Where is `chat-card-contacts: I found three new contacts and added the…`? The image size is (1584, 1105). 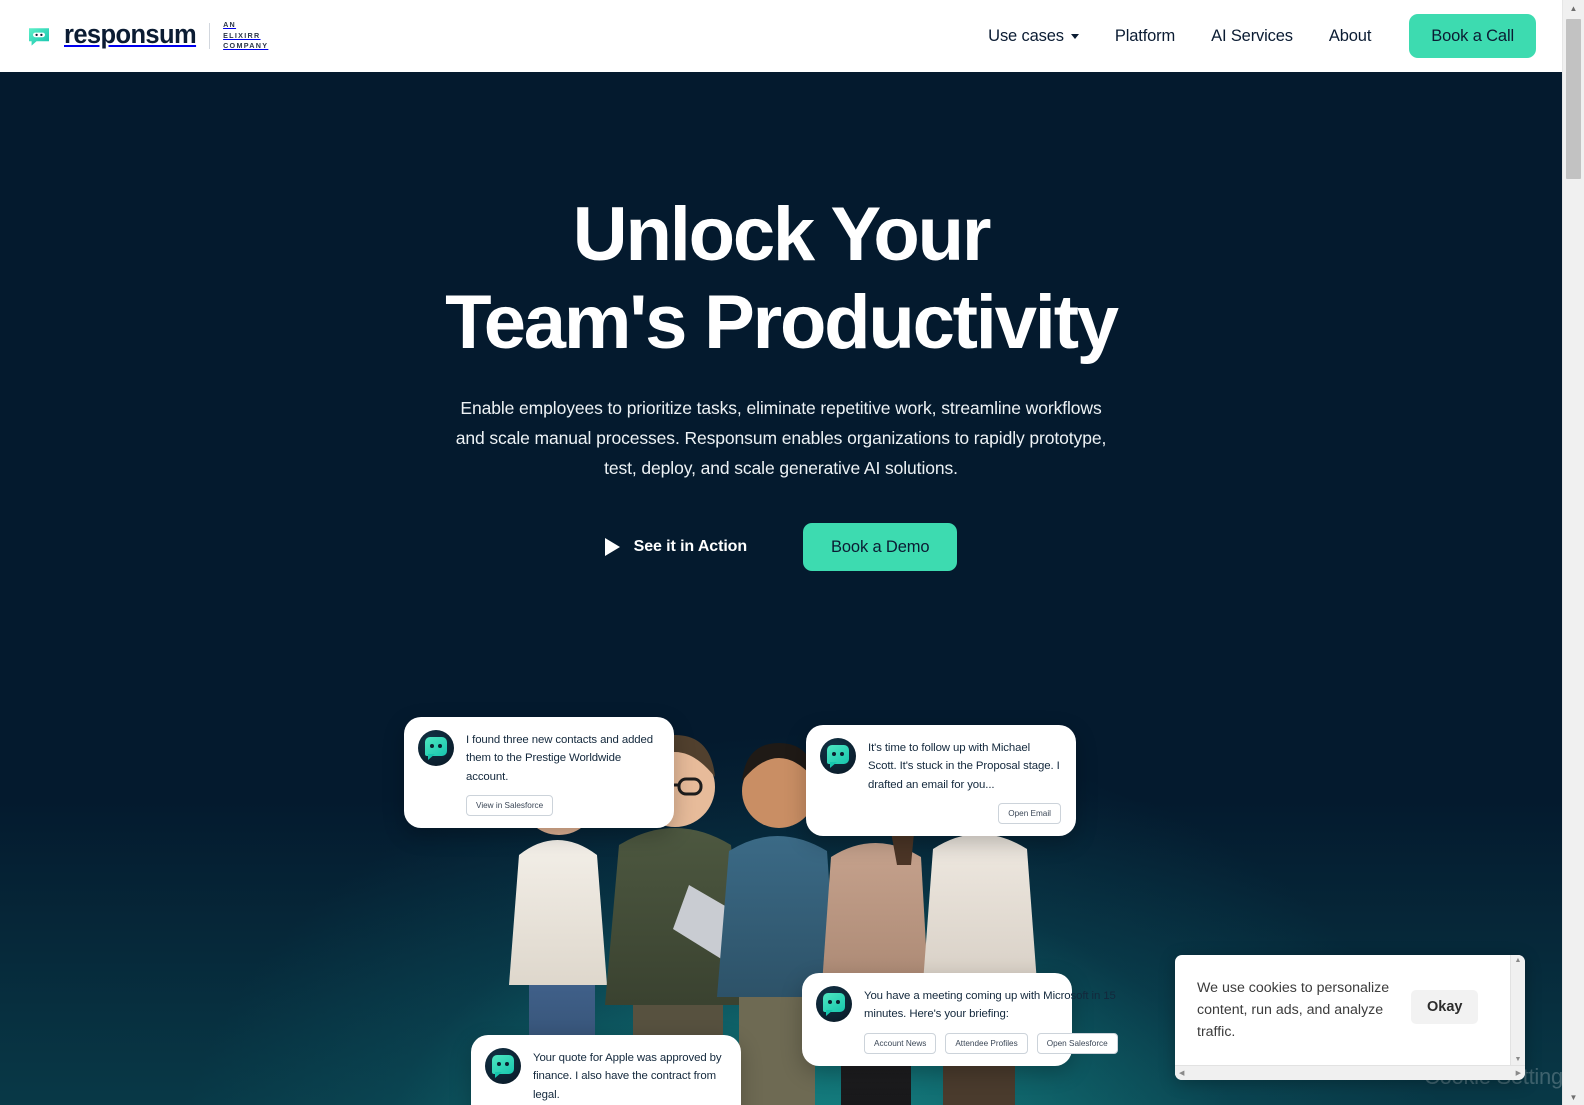 chat-card-contacts: I found three new contacts and added the… is located at coordinates (539, 773).